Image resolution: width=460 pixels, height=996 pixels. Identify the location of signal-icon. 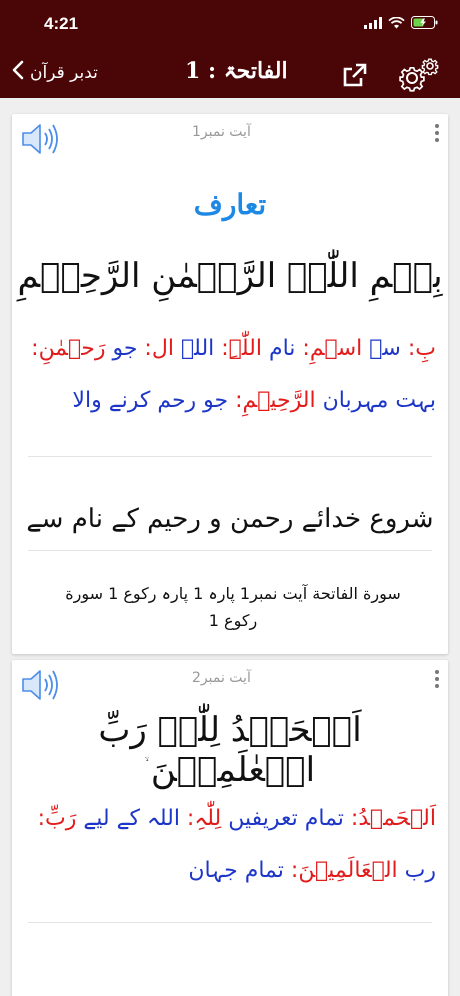
(373, 23).